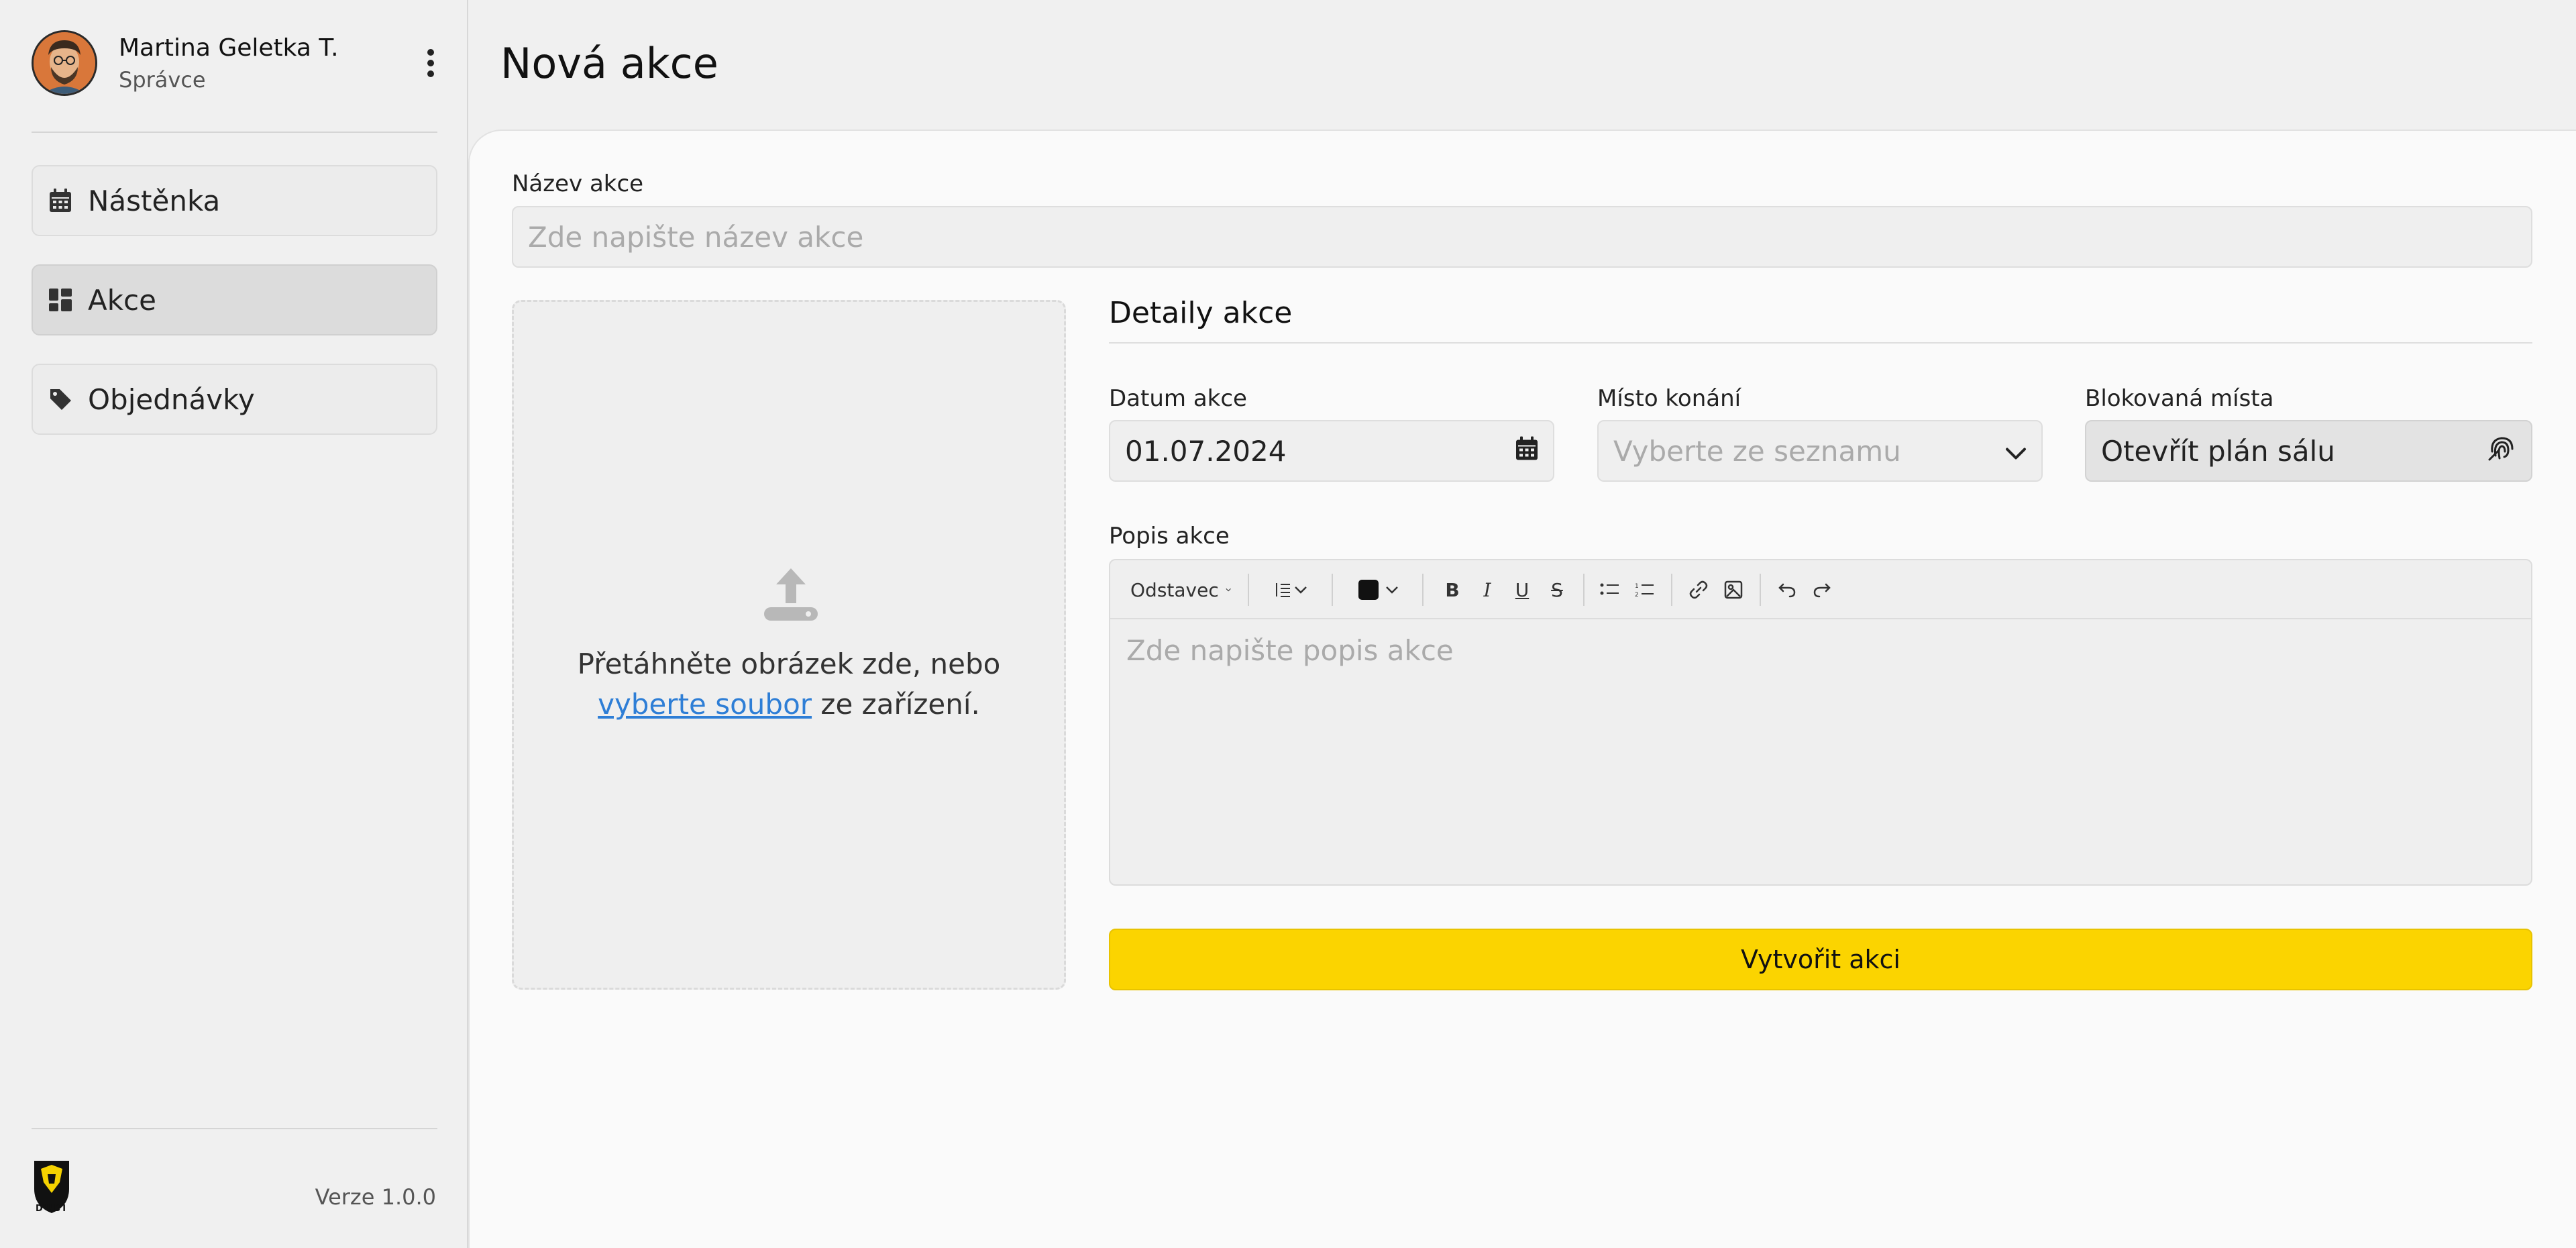 This screenshot has height=1248, width=2576. Describe the element at coordinates (1733, 590) in the screenshot. I see `image-icon` at that location.